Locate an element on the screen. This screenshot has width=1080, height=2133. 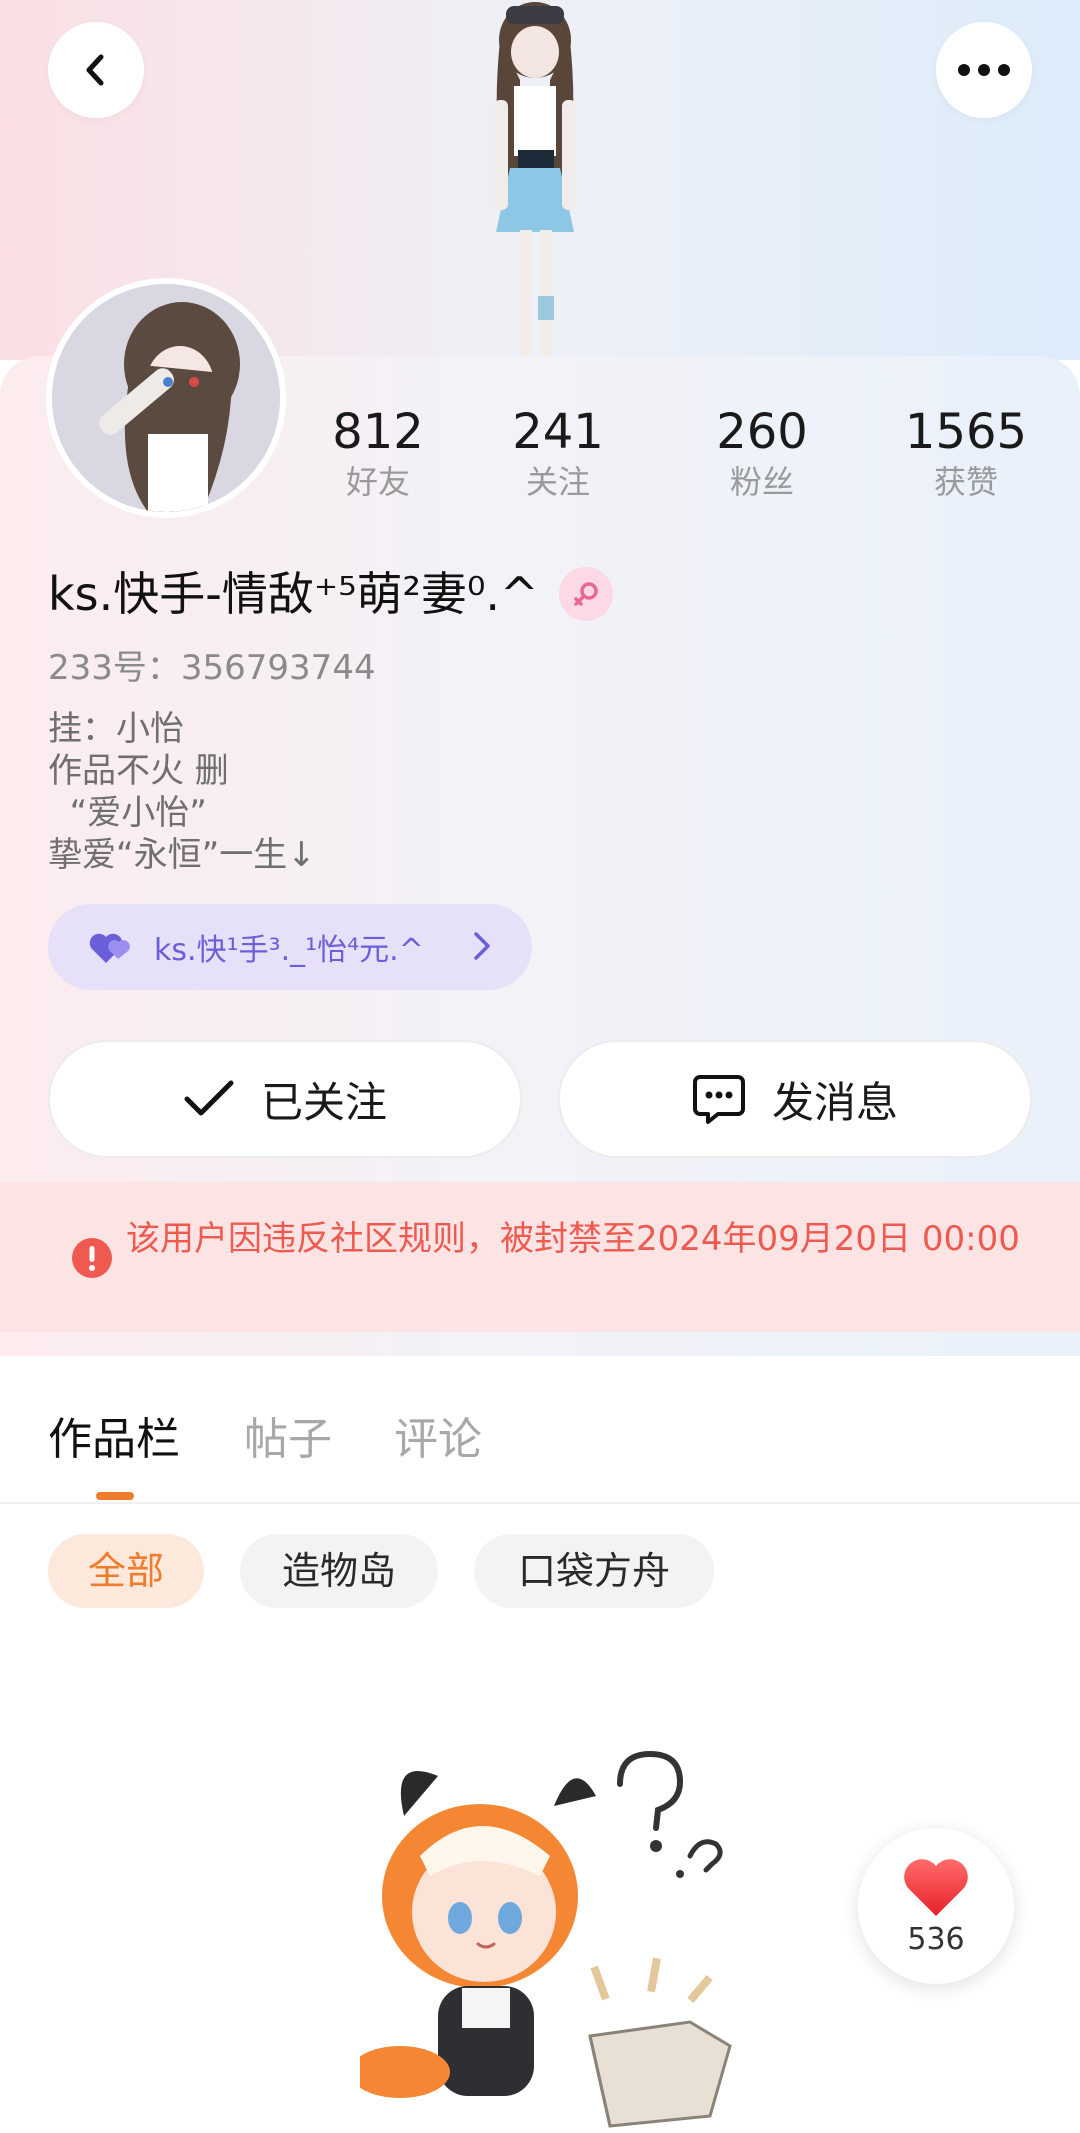
check-icon is located at coordinates (209, 1098).